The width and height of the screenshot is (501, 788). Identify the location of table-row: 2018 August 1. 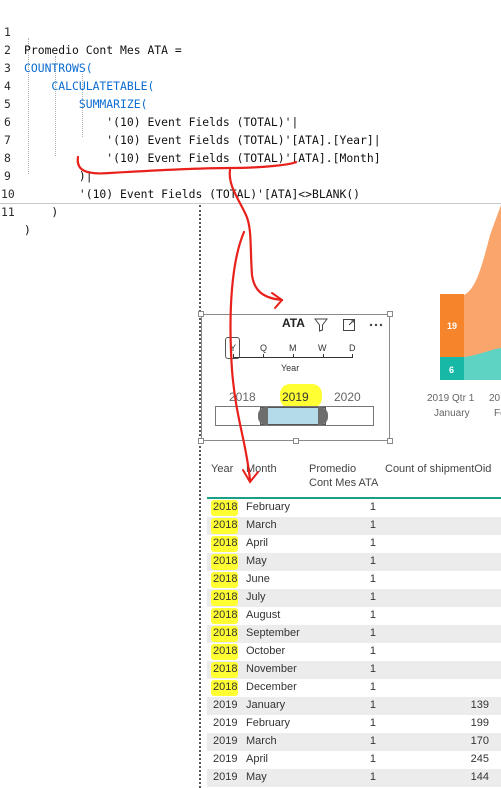
(354, 616).